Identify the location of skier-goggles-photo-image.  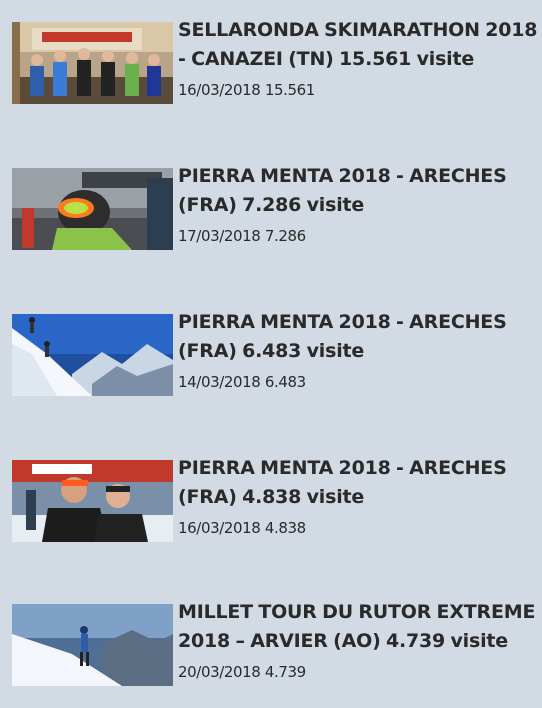
(92, 209).